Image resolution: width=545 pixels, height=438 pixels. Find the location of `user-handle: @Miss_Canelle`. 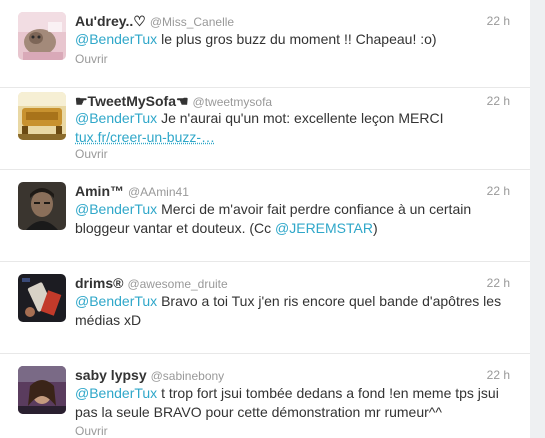

user-handle: @Miss_Canelle is located at coordinates (192, 22).